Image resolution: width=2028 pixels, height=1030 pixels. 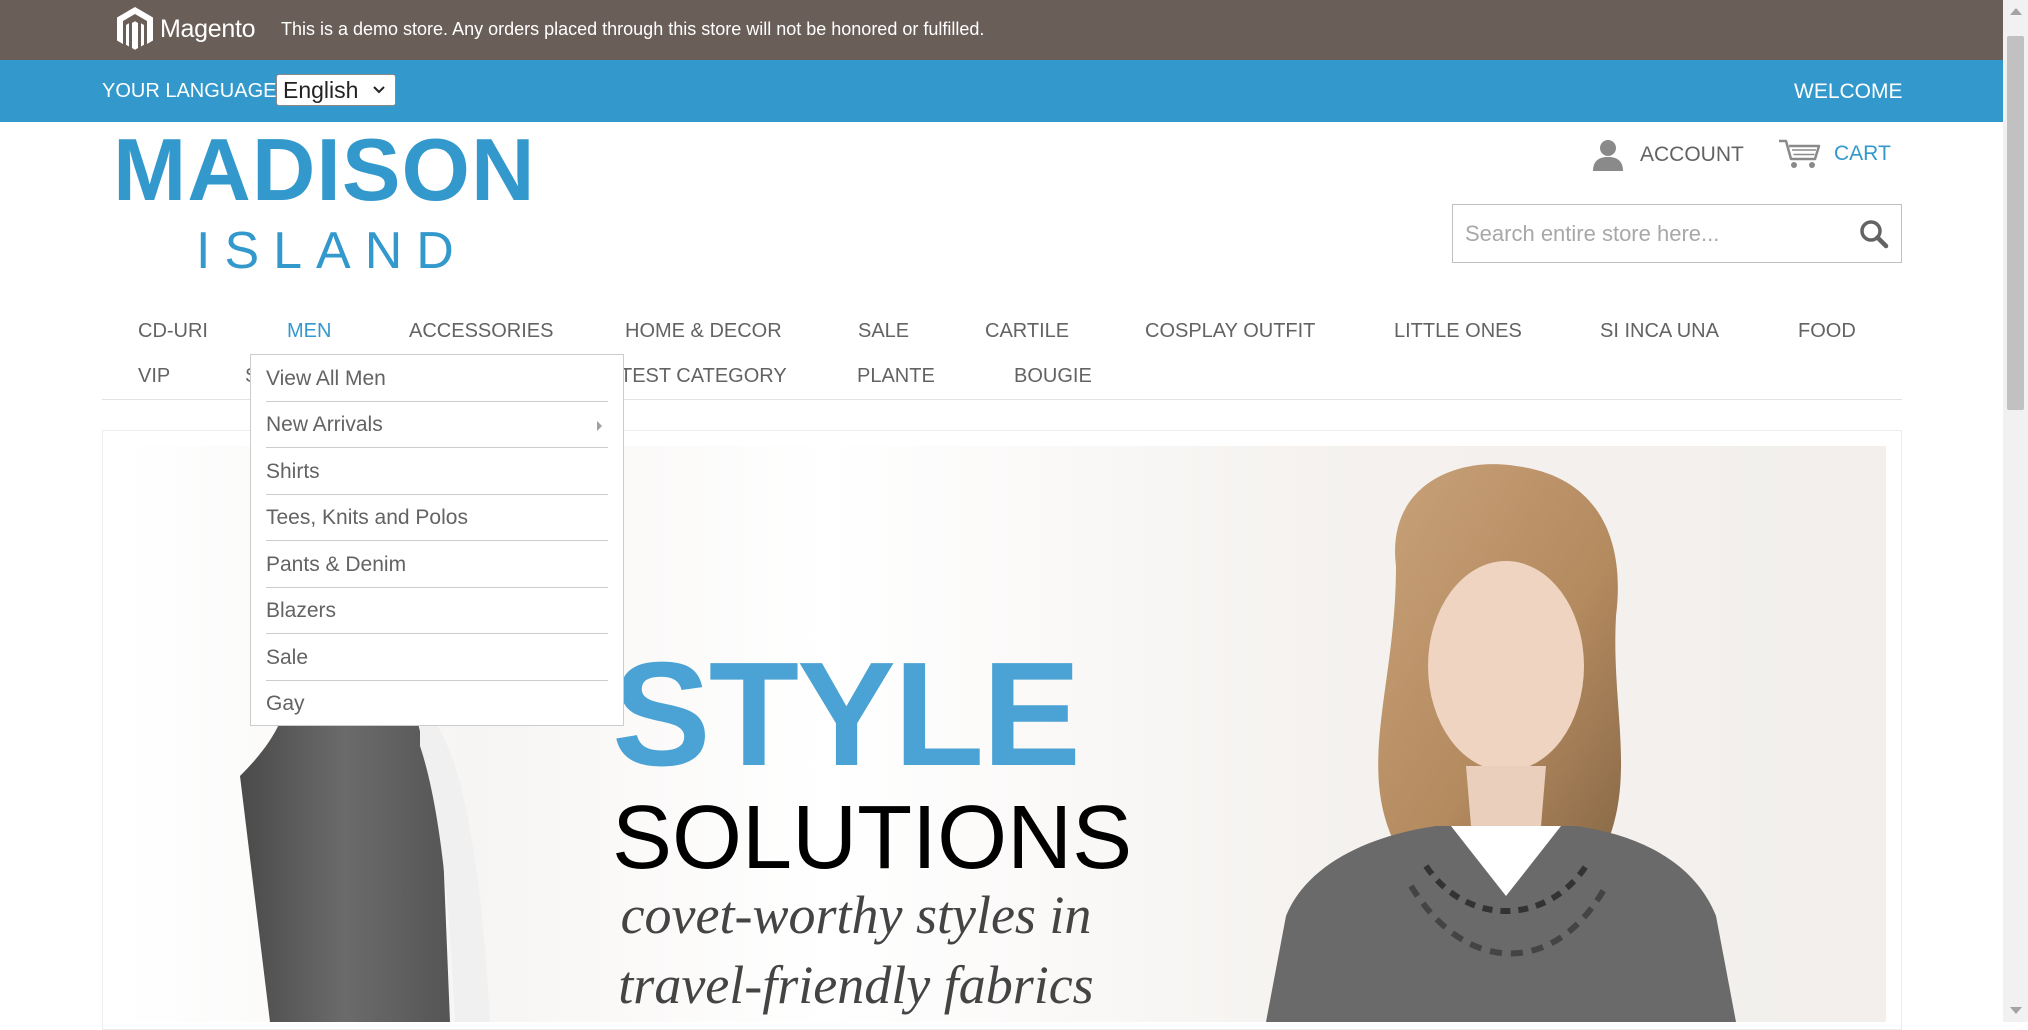 What do you see at coordinates (1659, 331) in the screenshot?
I see `nav-item-si-inca-una: SI INCA UNA` at bounding box center [1659, 331].